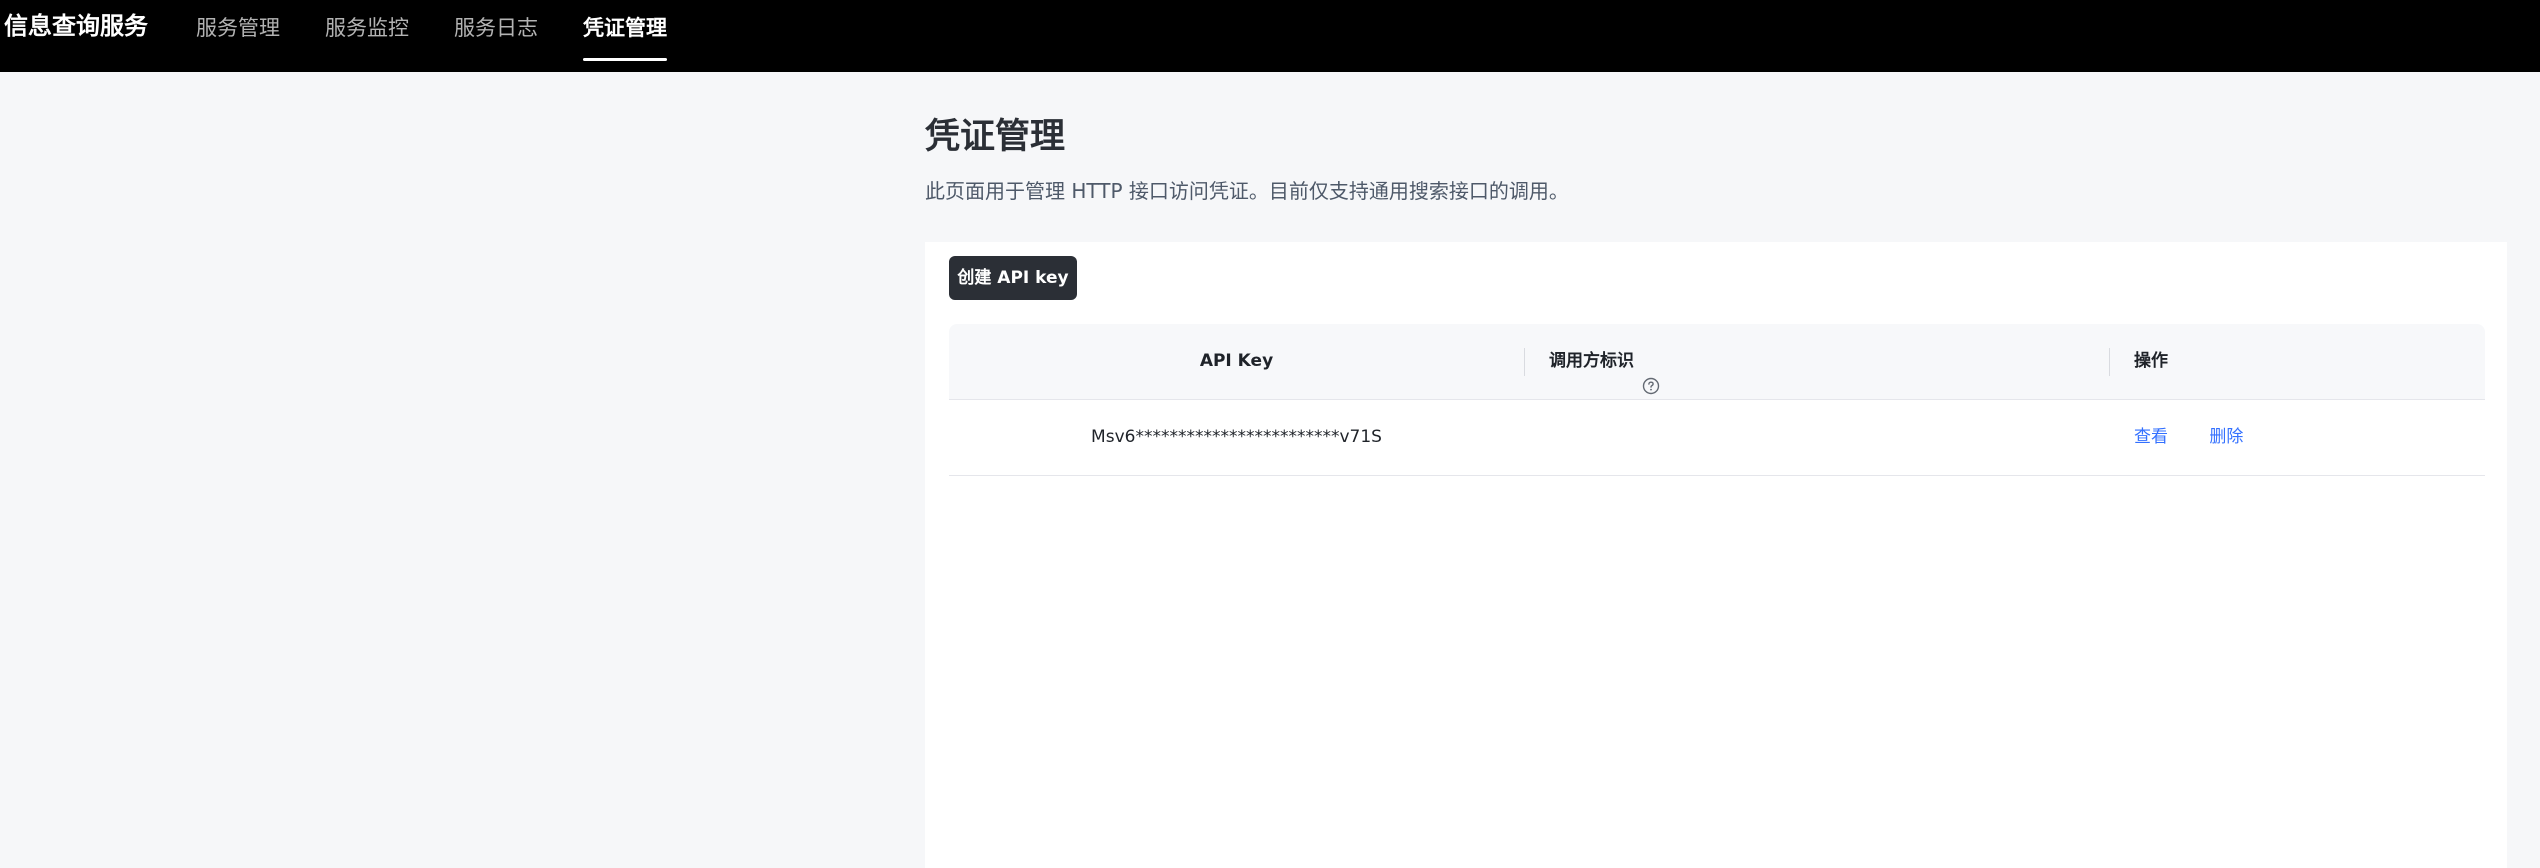 Image resolution: width=2540 pixels, height=868 pixels. What do you see at coordinates (1013, 278) in the screenshot?
I see `create-api-key-button: 创建 API key` at bounding box center [1013, 278].